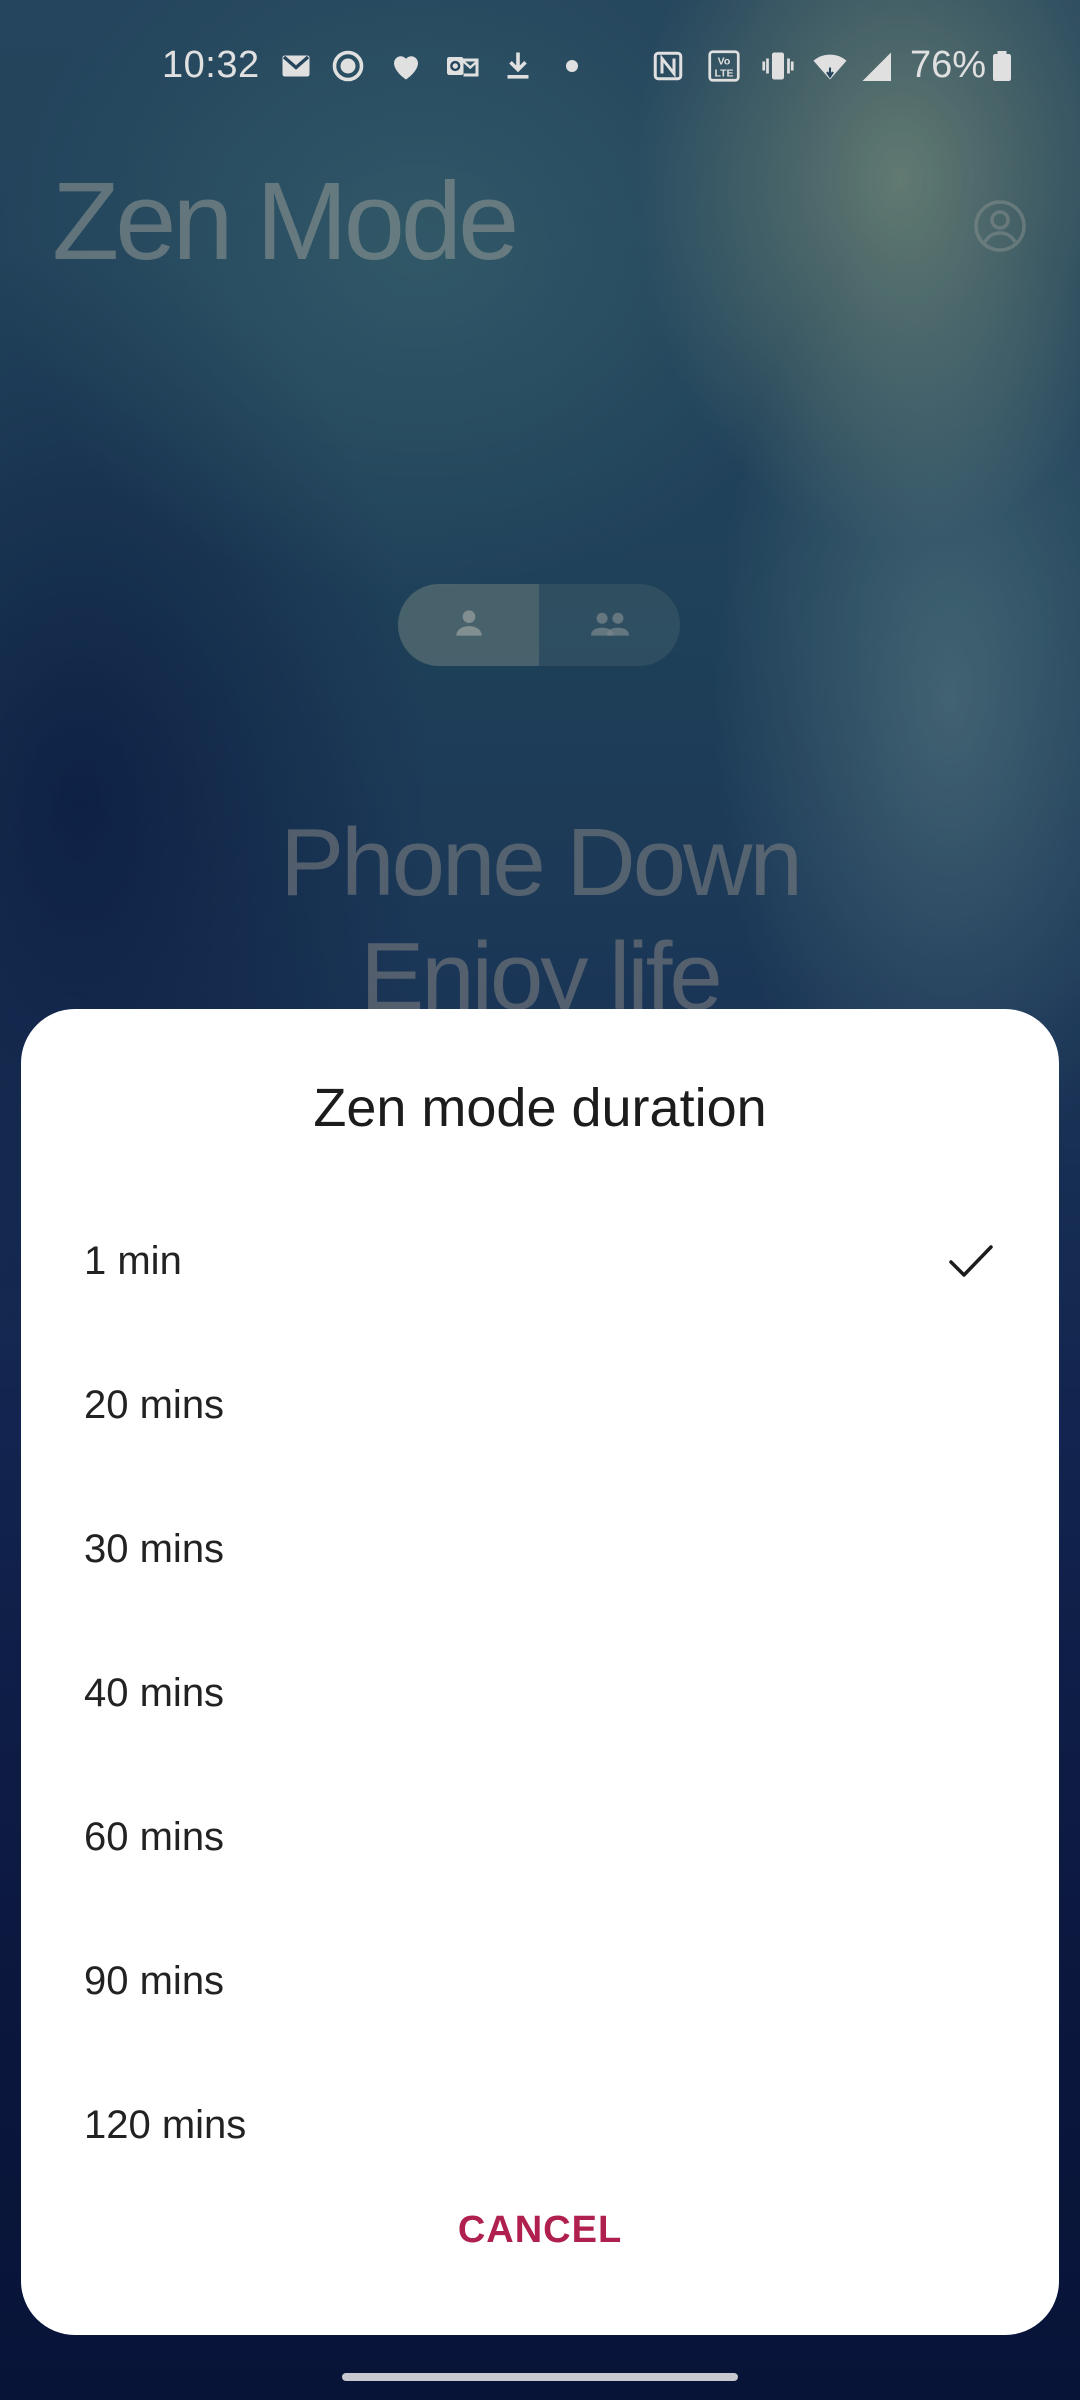  What do you see at coordinates (154, 1404) in the screenshot?
I see `option-label: 20 mins` at bounding box center [154, 1404].